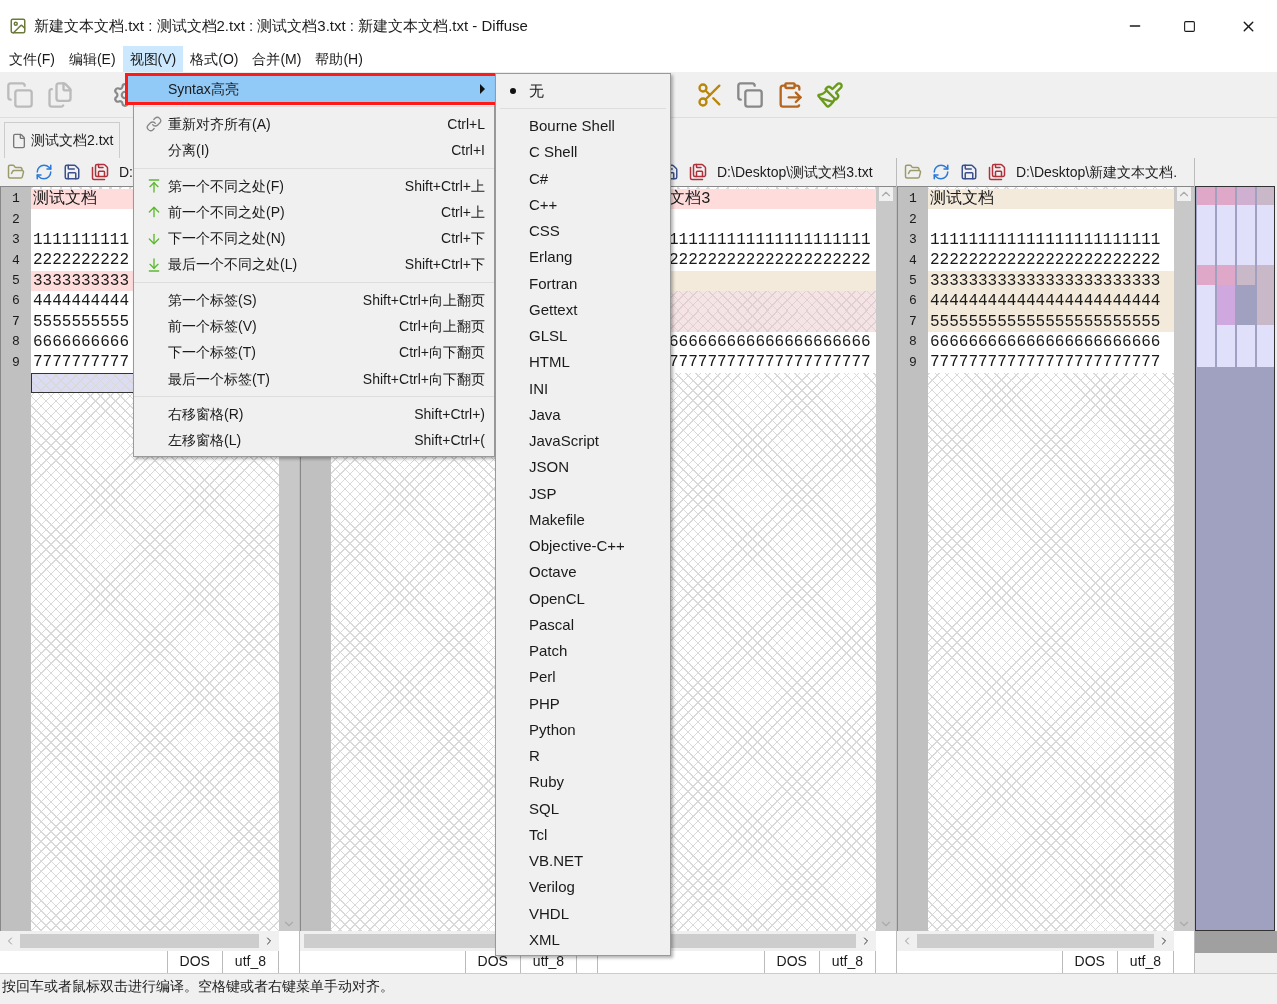 This screenshot has height=1004, width=1277. What do you see at coordinates (583, 625) in the screenshot?
I see `syntax-option: Pascal` at bounding box center [583, 625].